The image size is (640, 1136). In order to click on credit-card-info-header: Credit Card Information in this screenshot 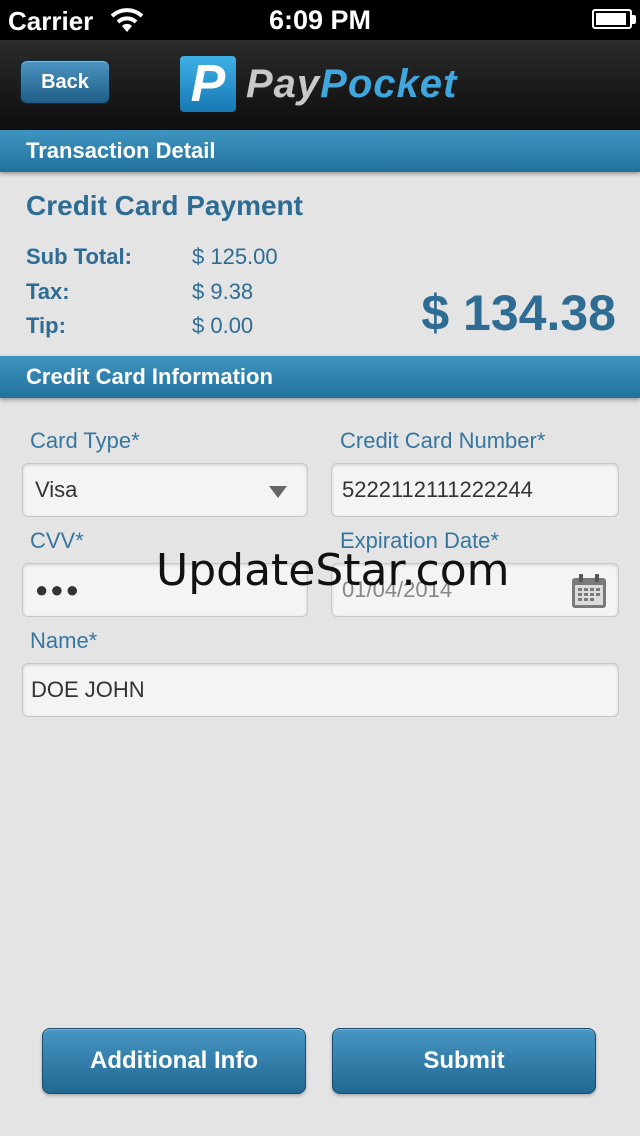, I will do `click(320, 377)`.